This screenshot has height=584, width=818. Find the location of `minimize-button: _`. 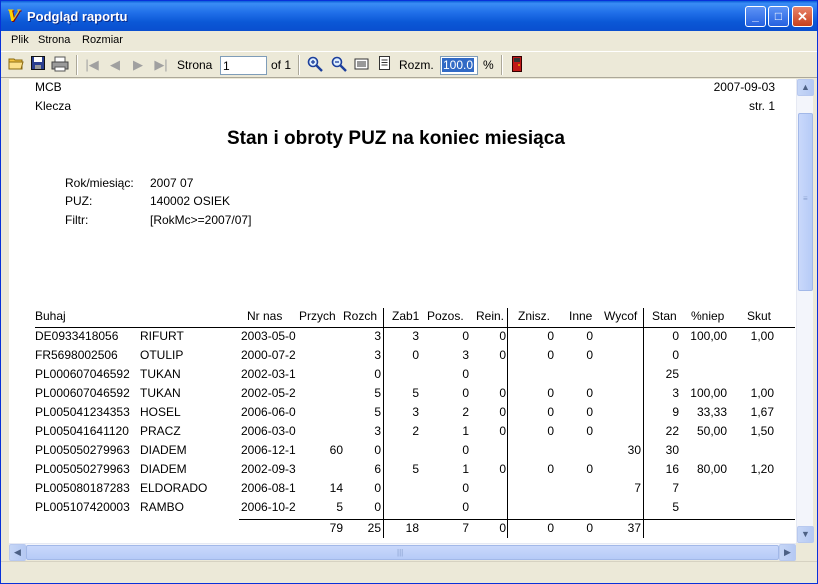

minimize-button: _ is located at coordinates (755, 16).